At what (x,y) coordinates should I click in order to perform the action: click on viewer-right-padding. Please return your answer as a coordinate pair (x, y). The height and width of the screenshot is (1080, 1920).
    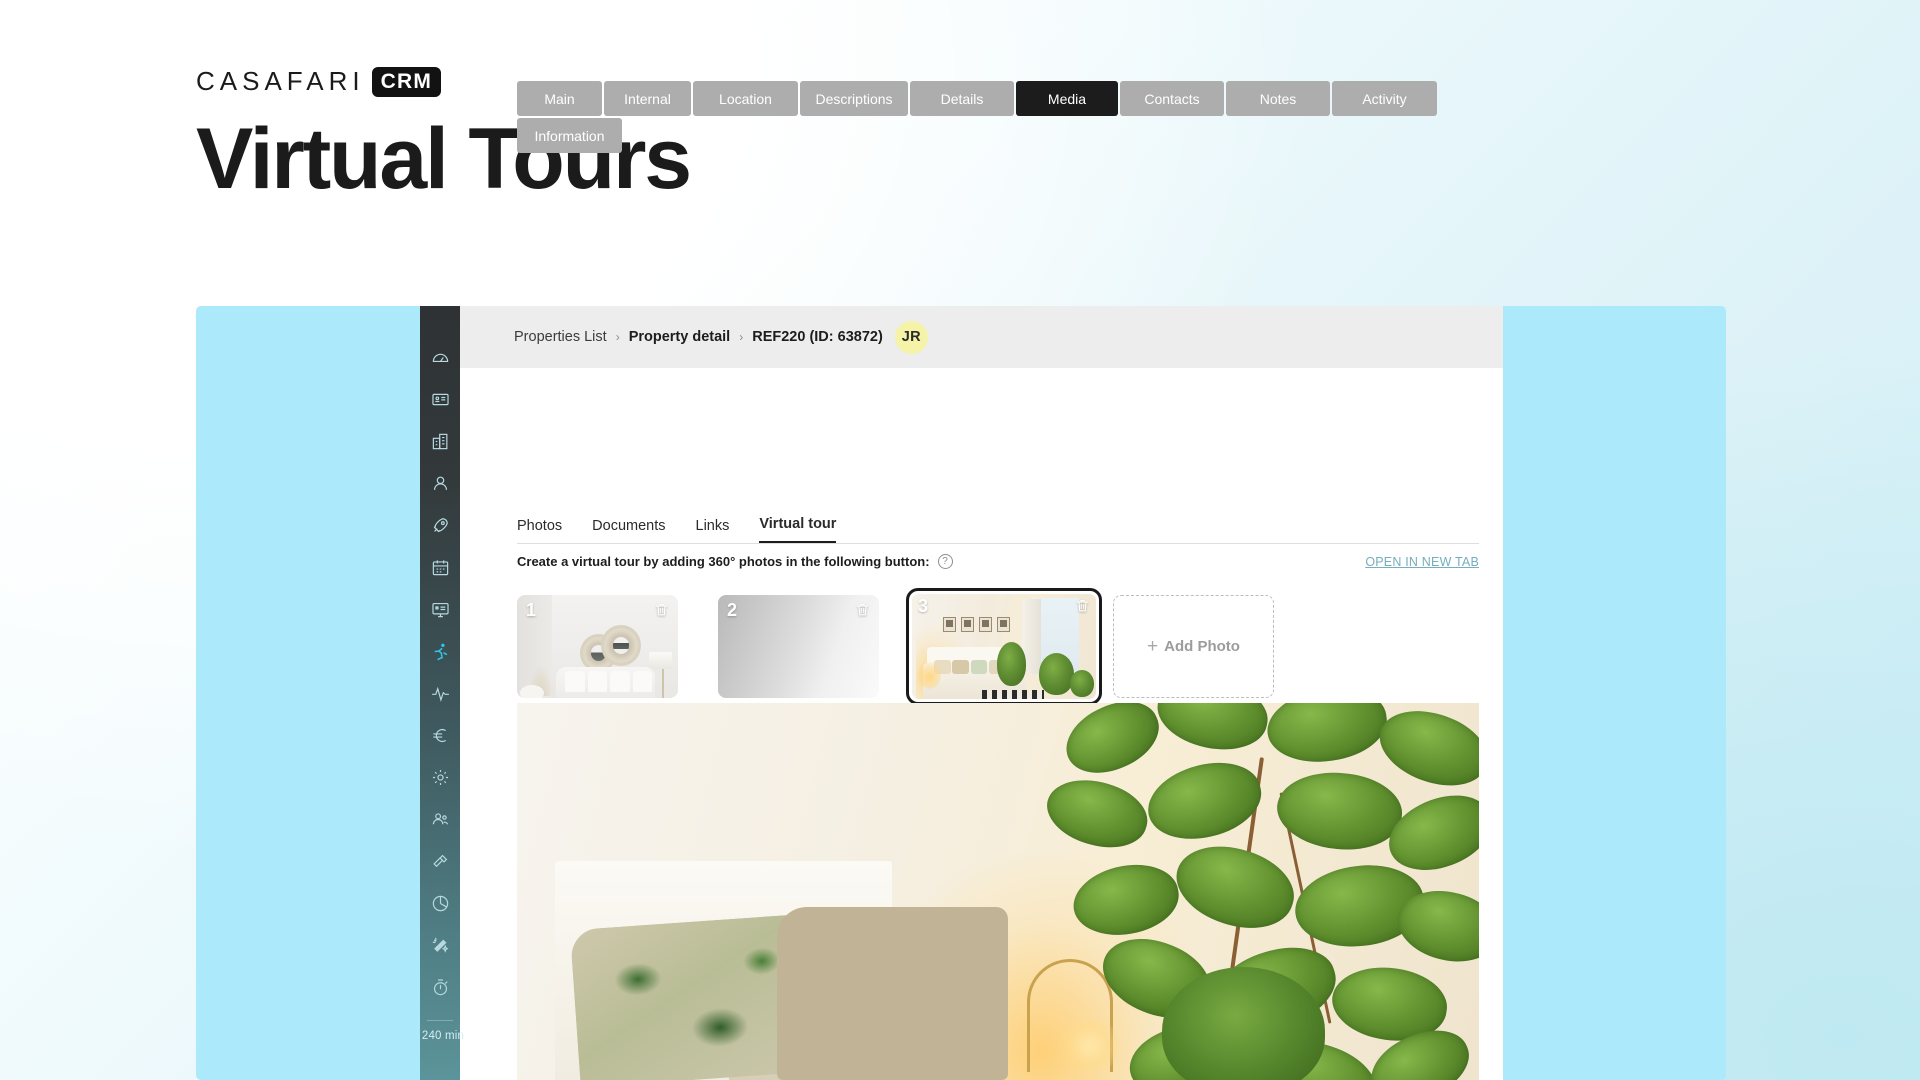
    Looking at the image, I should click on (1491, 891).